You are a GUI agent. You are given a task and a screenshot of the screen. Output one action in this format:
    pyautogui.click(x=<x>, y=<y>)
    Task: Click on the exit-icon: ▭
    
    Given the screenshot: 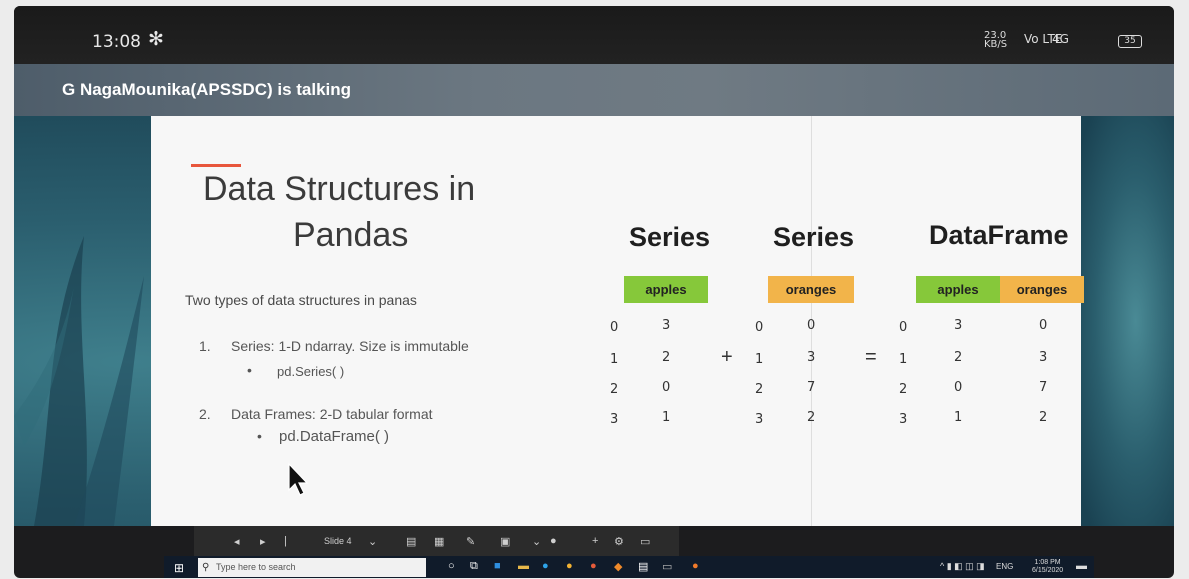 What is the action you would take?
    pyautogui.click(x=645, y=541)
    